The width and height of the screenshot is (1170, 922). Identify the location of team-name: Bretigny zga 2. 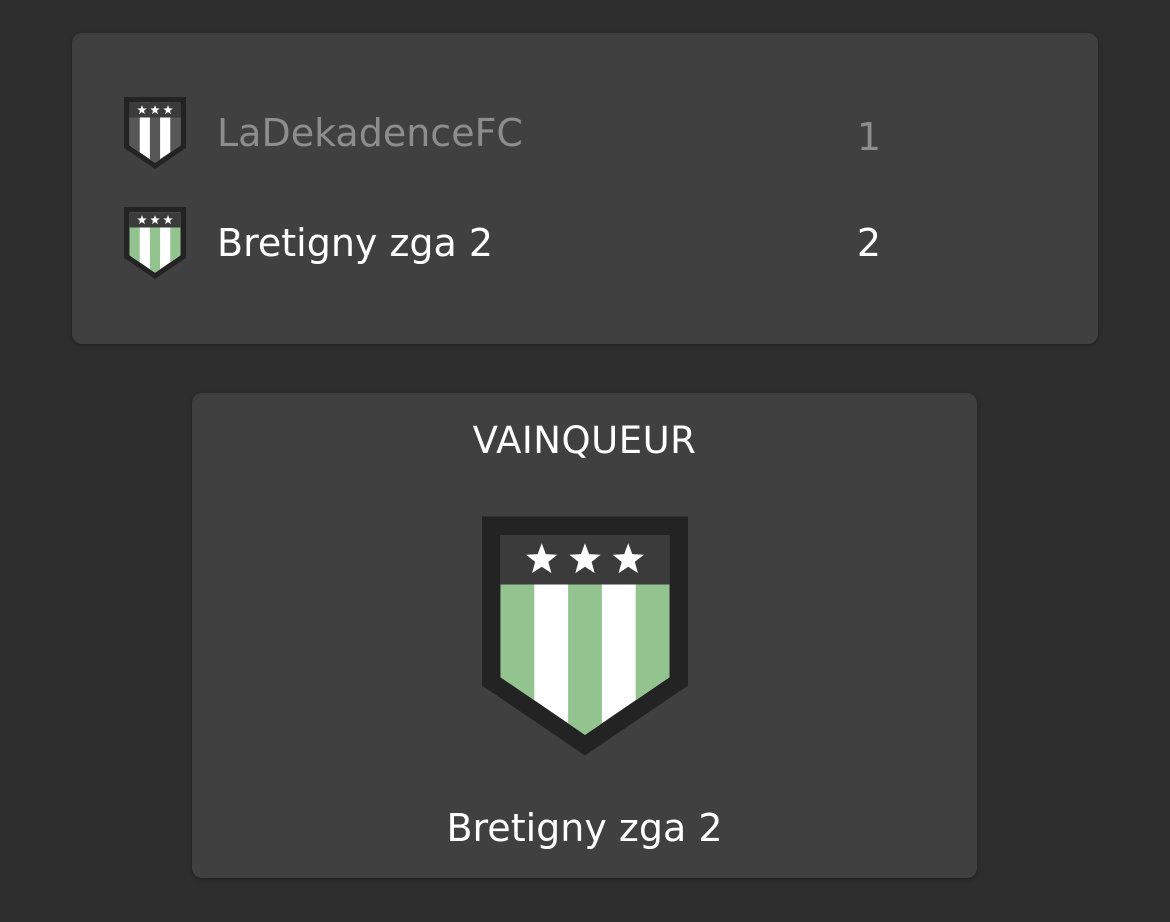
(355, 243).